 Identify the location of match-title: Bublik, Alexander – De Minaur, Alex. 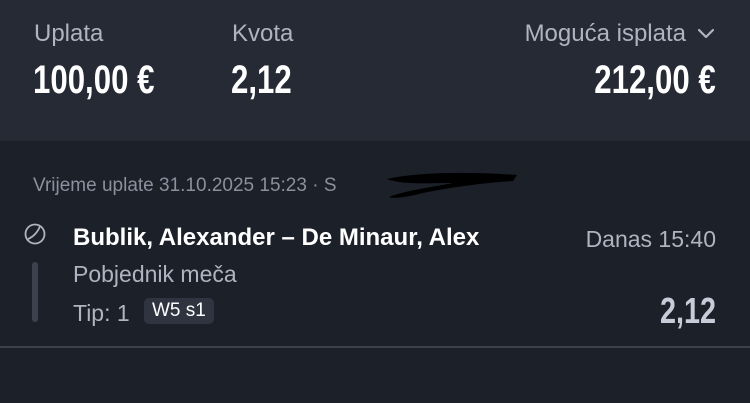
(276, 238).